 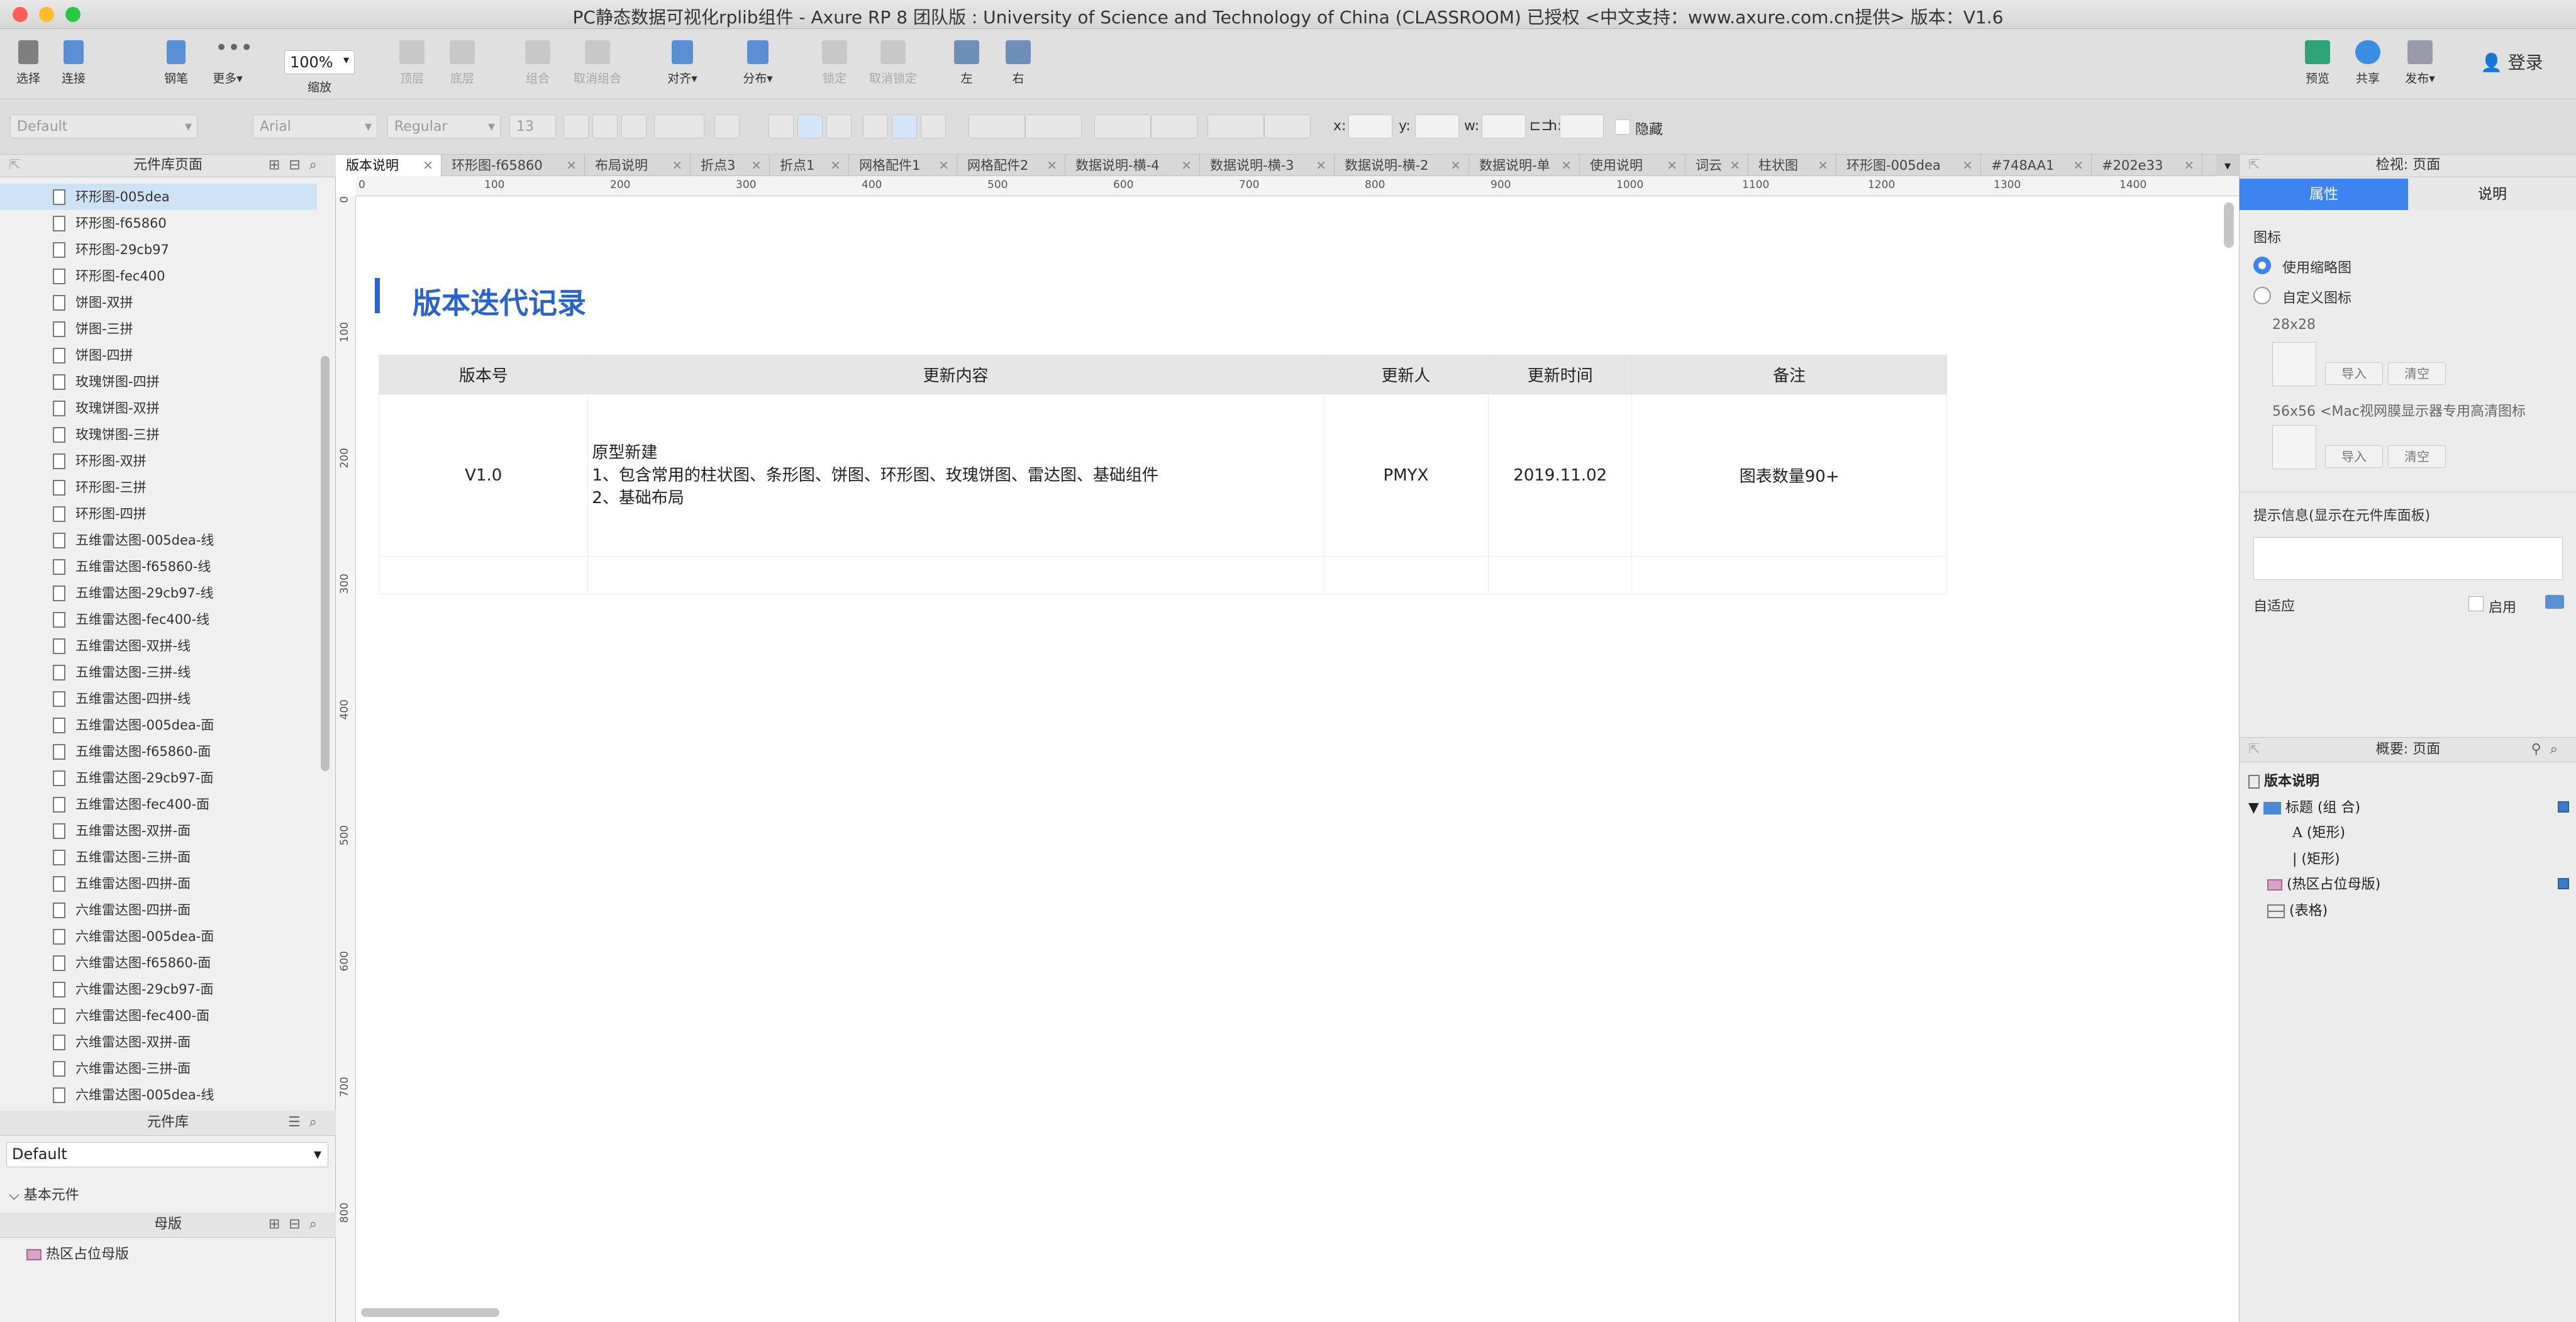 What do you see at coordinates (904, 126) in the screenshot?
I see `align-middle-button` at bounding box center [904, 126].